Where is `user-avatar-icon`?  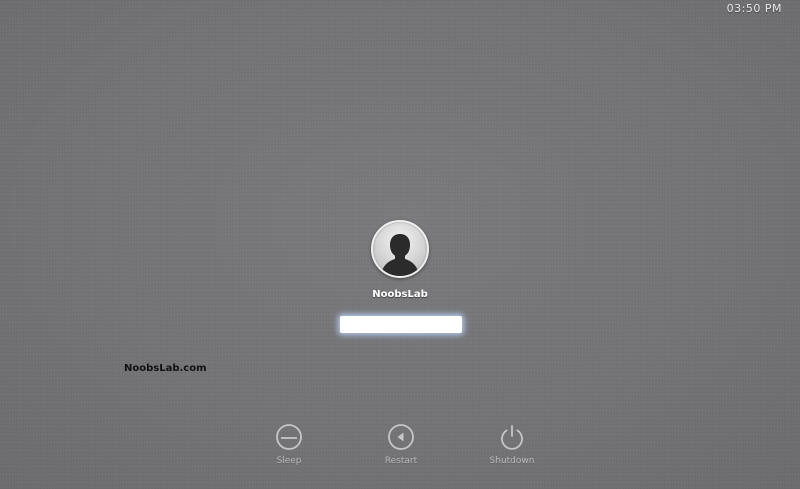
user-avatar-icon is located at coordinates (400, 255).